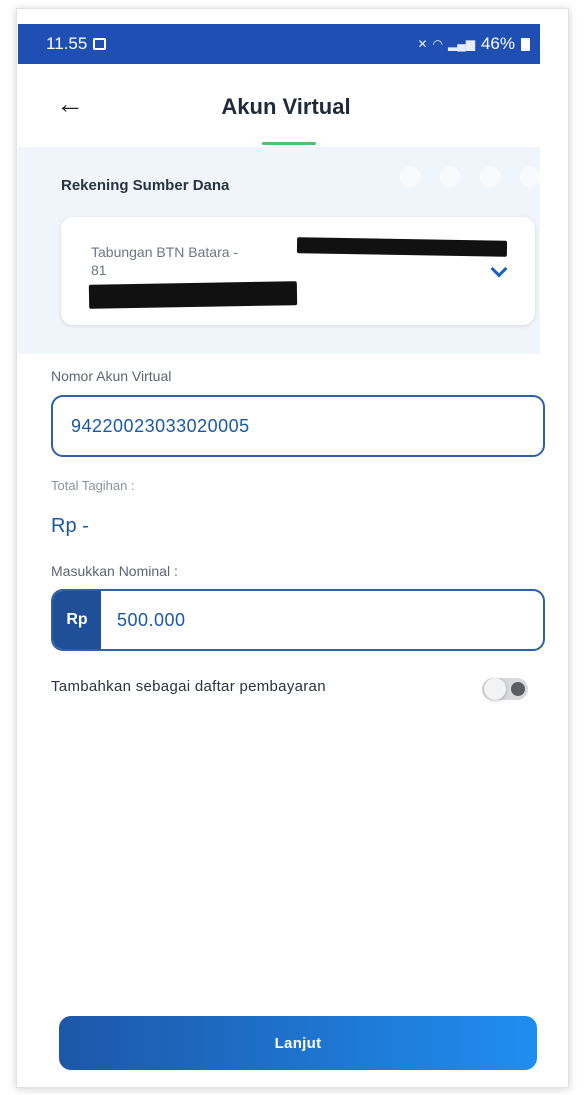 This screenshot has width=587, height=1095. What do you see at coordinates (497, 43) in the screenshot?
I see `battery-percent: 46%` at bounding box center [497, 43].